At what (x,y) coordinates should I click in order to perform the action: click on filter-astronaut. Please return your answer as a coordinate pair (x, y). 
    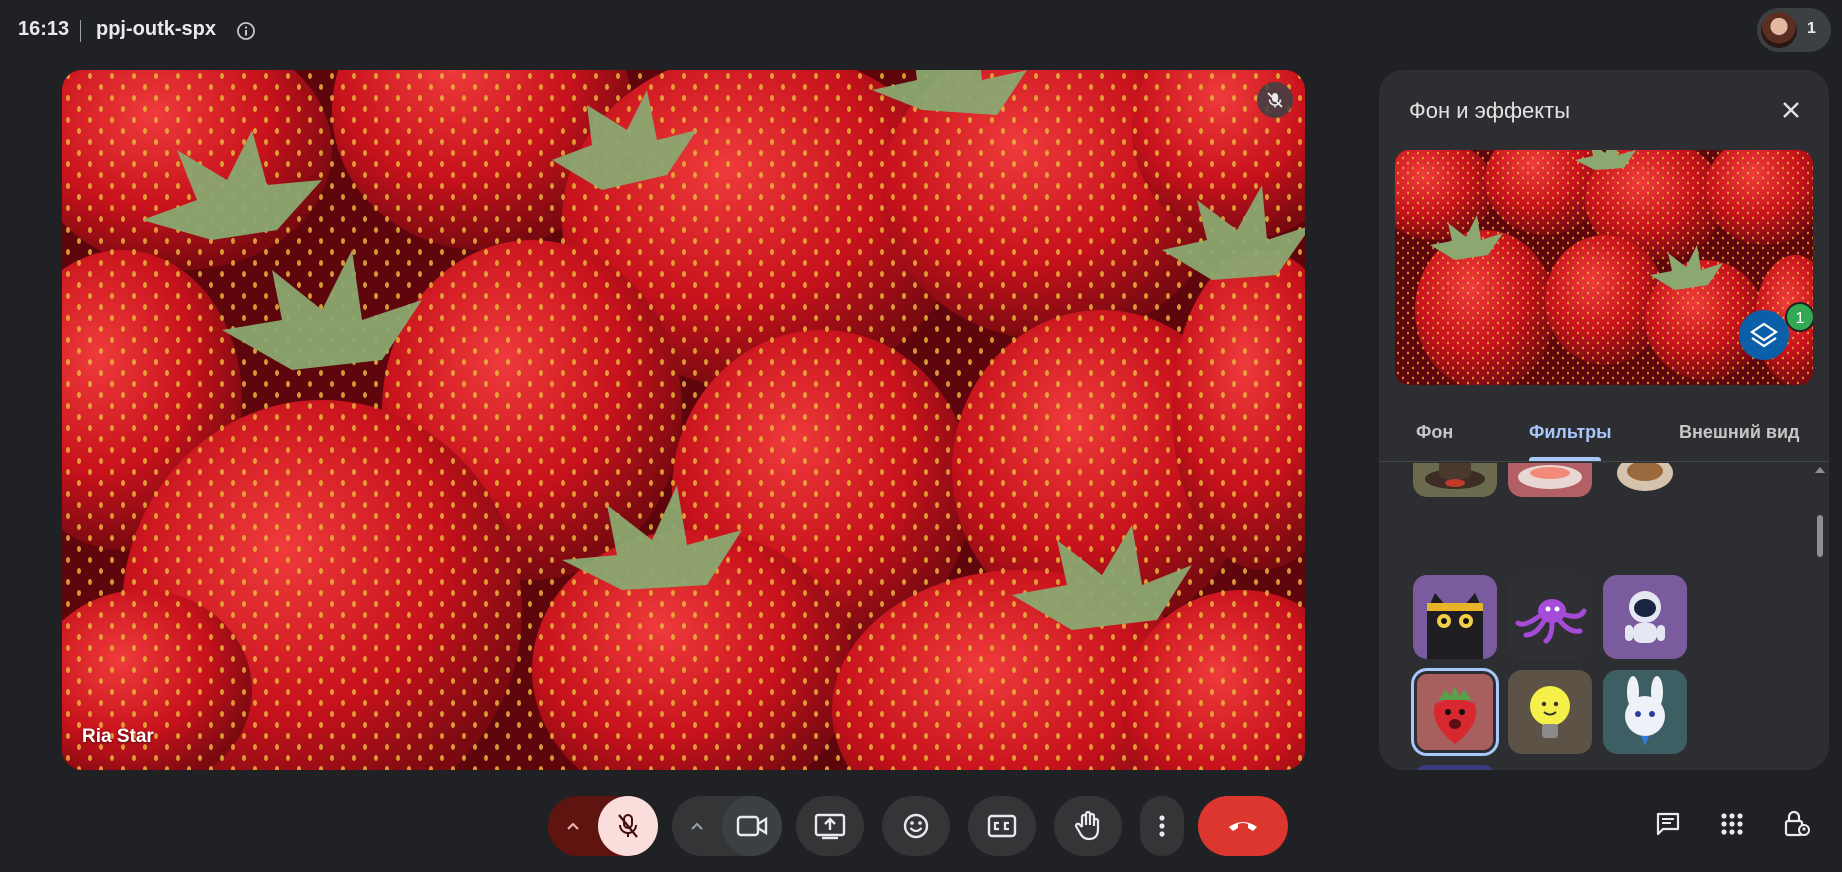
    Looking at the image, I should click on (1645, 617).